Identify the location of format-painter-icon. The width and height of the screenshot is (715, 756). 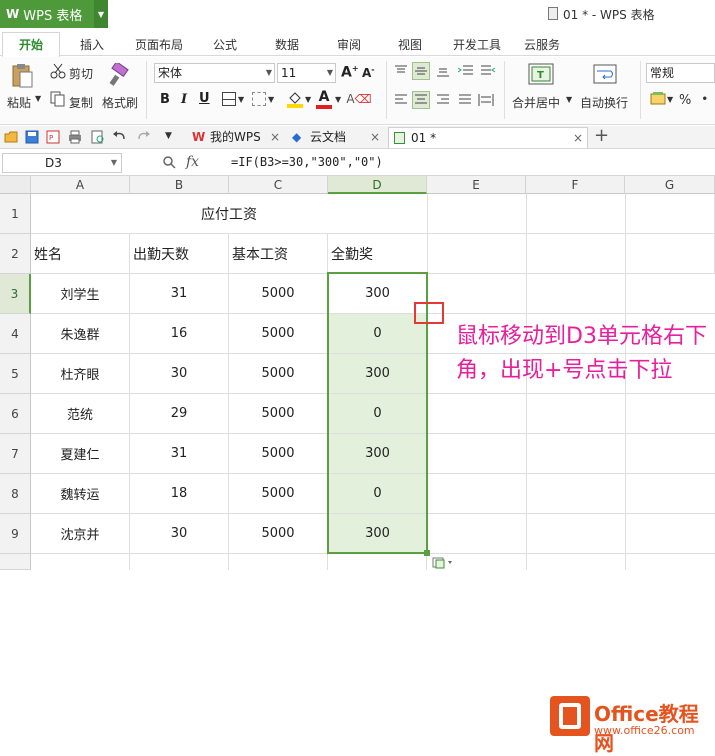
(120, 75).